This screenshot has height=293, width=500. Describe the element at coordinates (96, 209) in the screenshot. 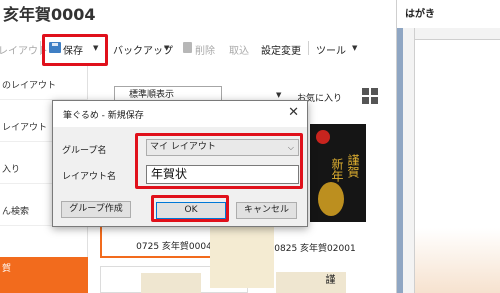

I see `create-group-button: グループ作成` at that location.